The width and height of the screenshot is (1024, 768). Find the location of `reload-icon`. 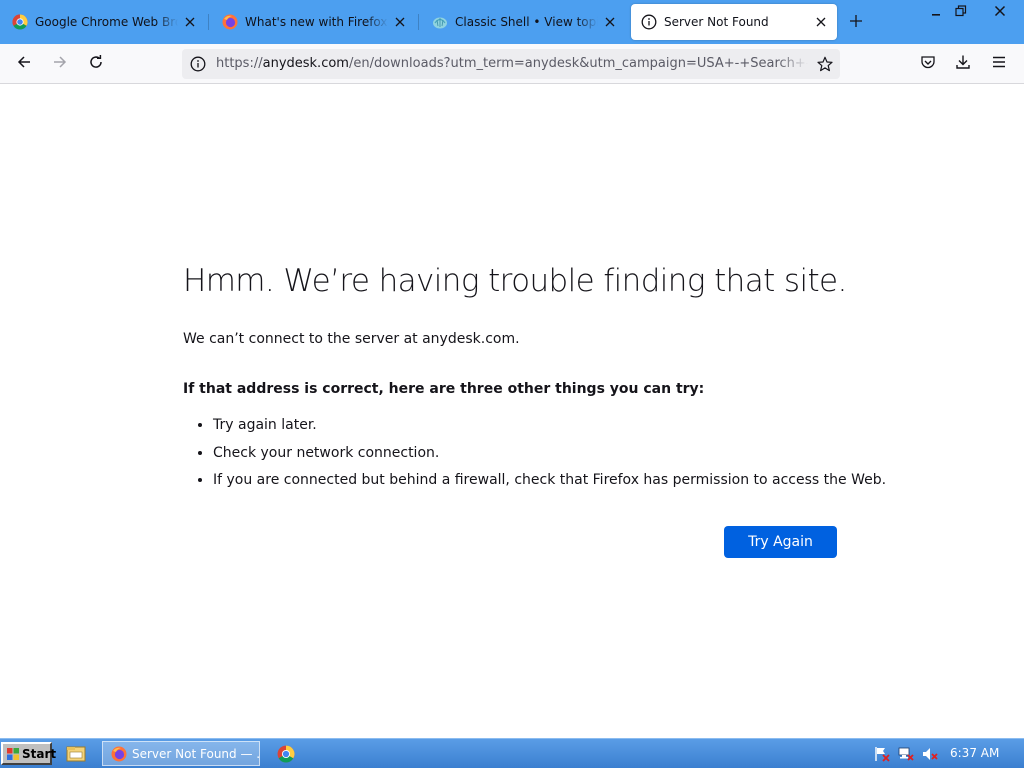

reload-icon is located at coordinates (96, 64).